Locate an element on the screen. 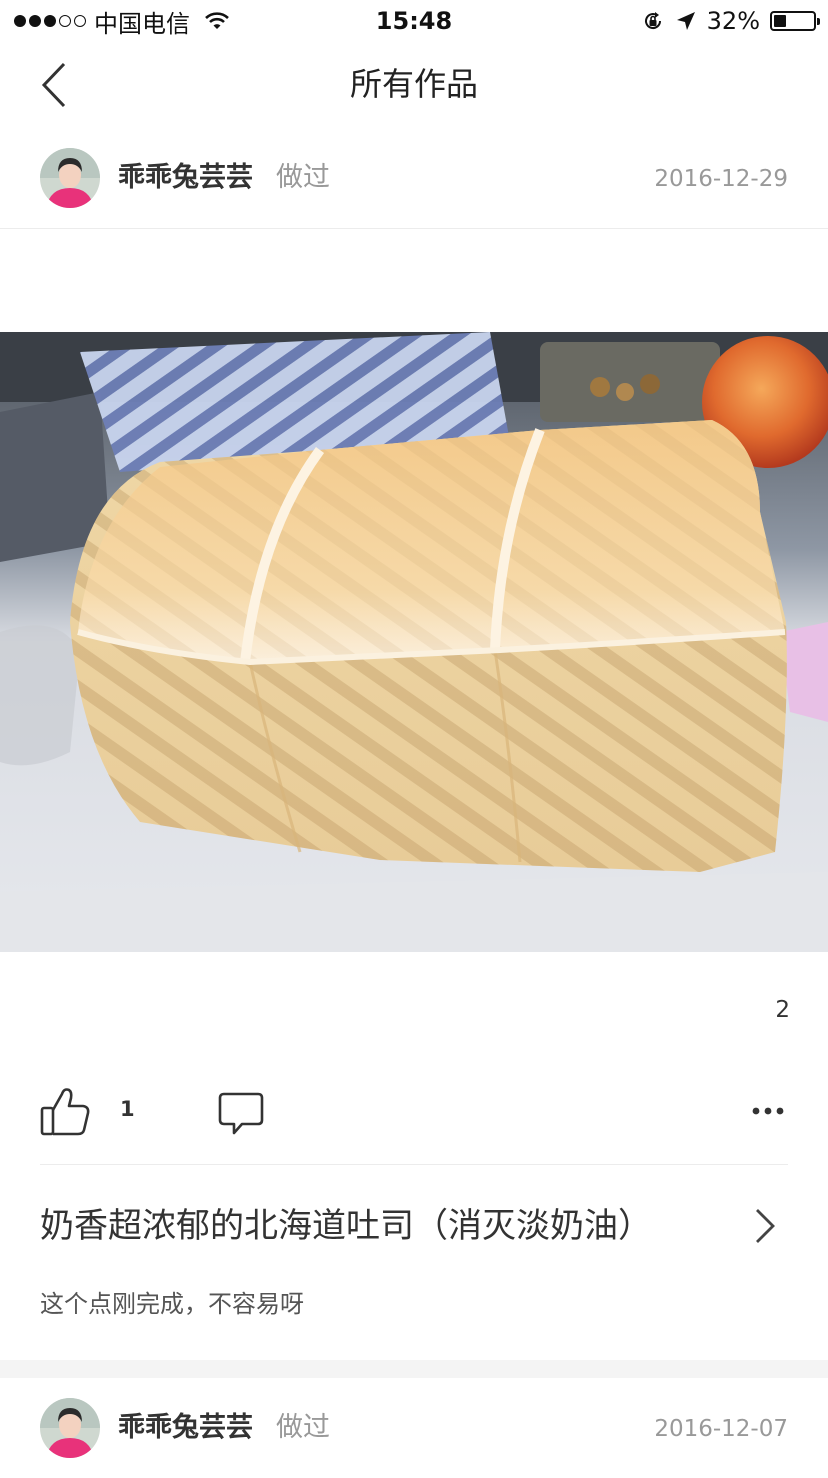 Image resolution: width=828 pixels, height=1478 pixels. chevron-right-icon is located at coordinates (765, 1226).